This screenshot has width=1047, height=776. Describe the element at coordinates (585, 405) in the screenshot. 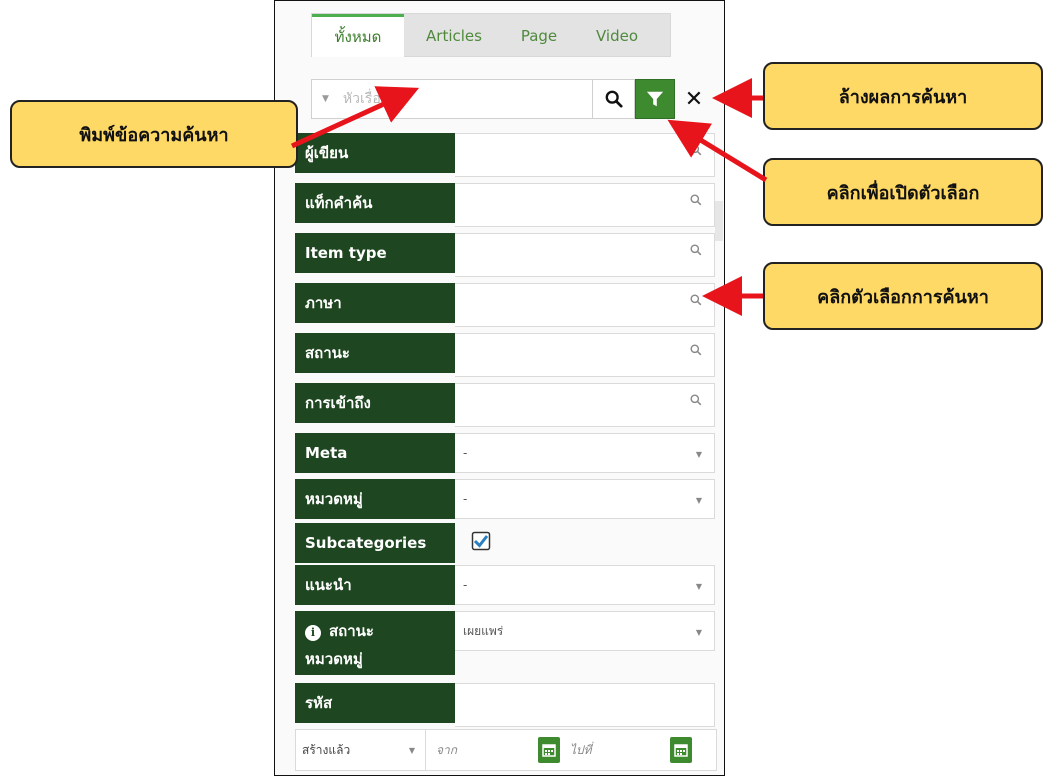

I see `access-field` at that location.